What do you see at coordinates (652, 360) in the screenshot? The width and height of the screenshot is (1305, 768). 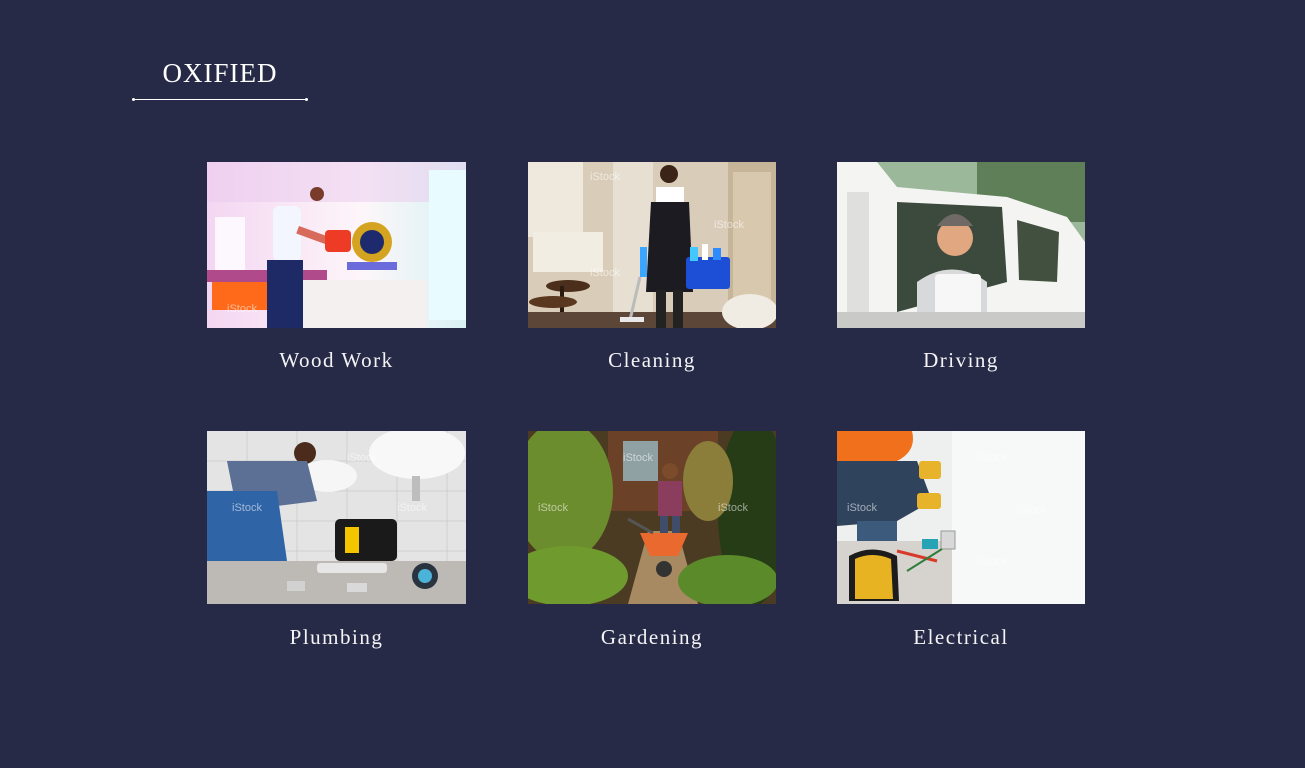 I see `service-label: Cleaning` at bounding box center [652, 360].